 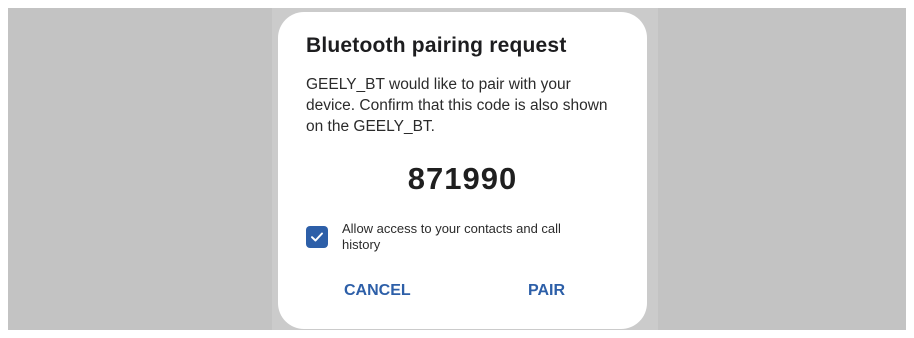 I want to click on pairing-code: 871990, so click(x=462, y=178).